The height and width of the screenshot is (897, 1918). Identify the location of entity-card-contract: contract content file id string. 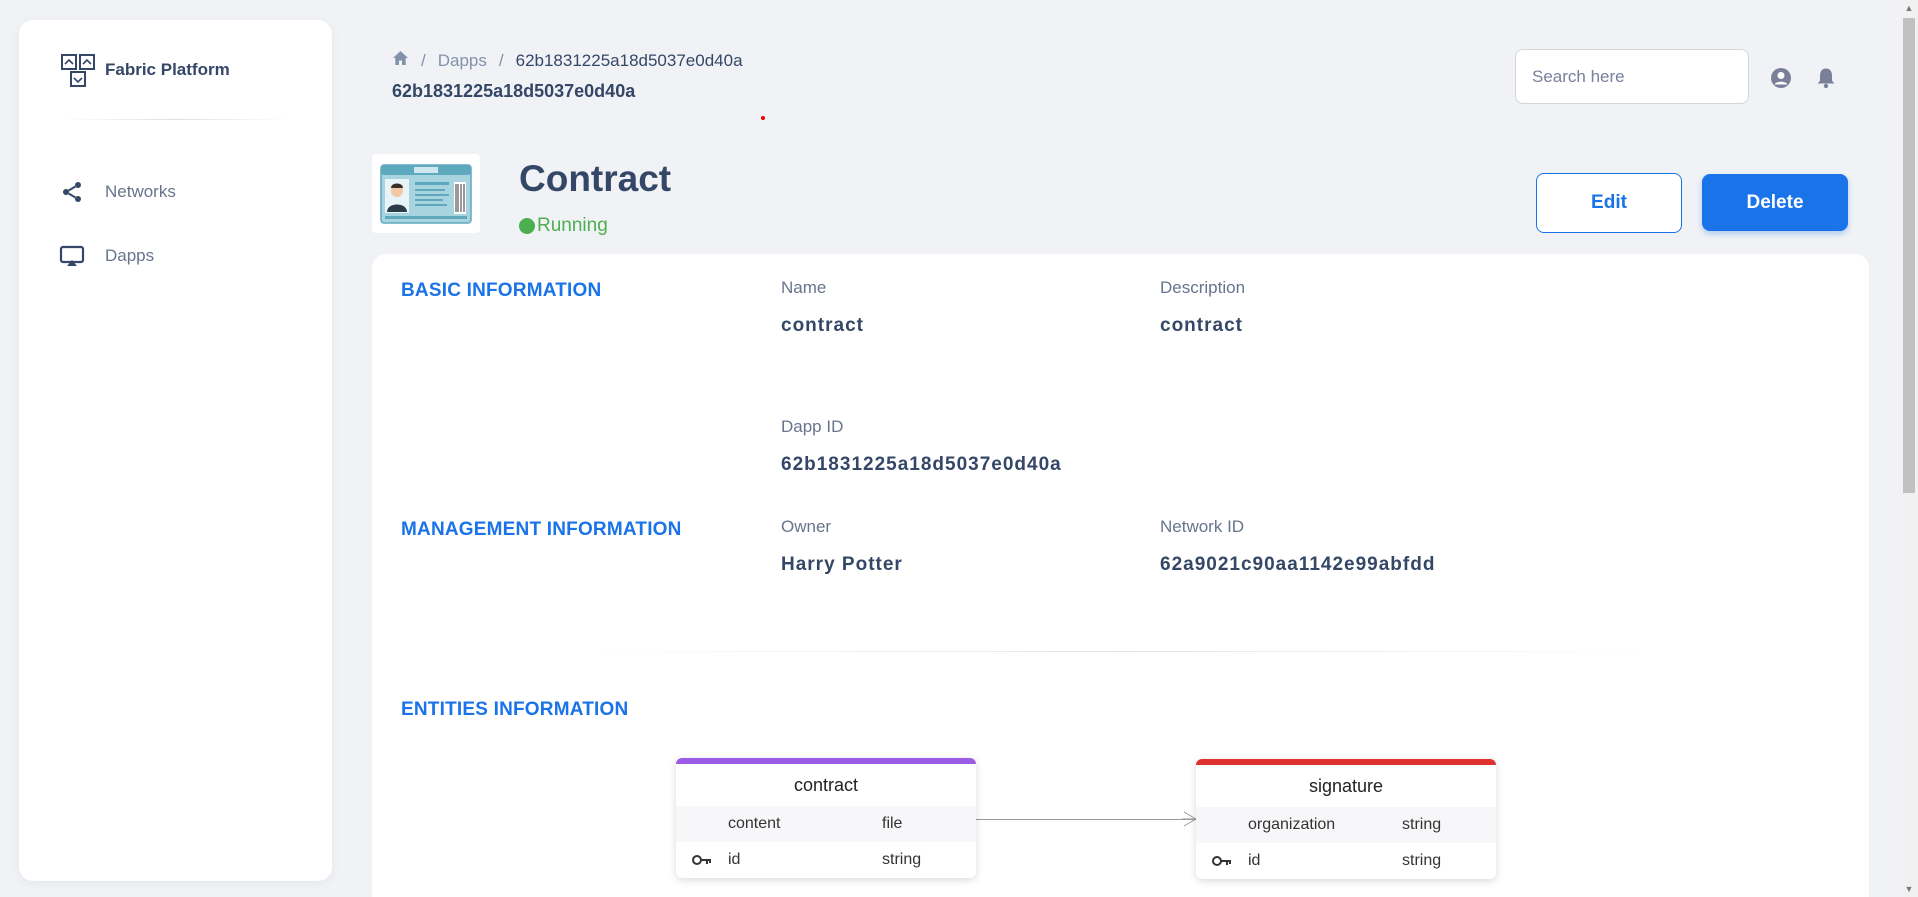
(826, 818).